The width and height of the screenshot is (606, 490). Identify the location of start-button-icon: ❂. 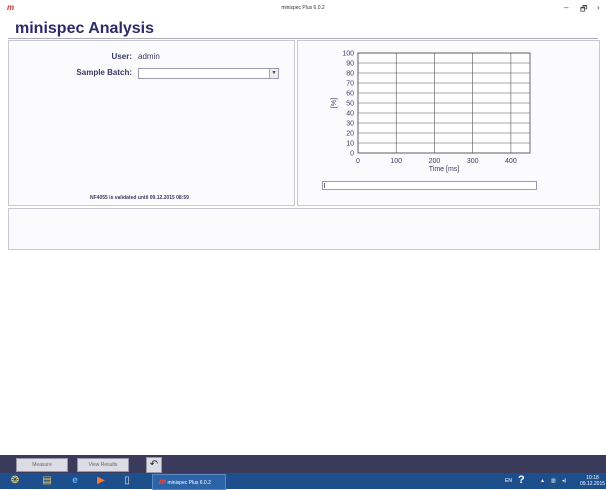
(15, 481).